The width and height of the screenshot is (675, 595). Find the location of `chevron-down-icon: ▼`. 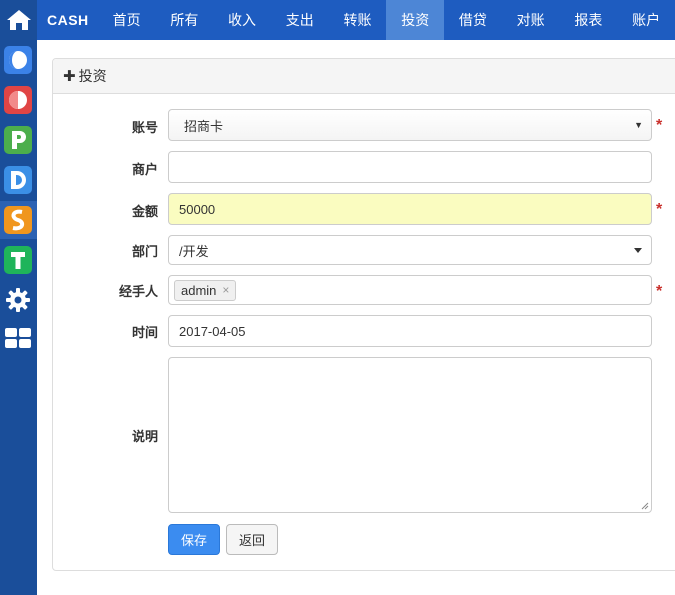

chevron-down-icon: ▼ is located at coordinates (638, 125).